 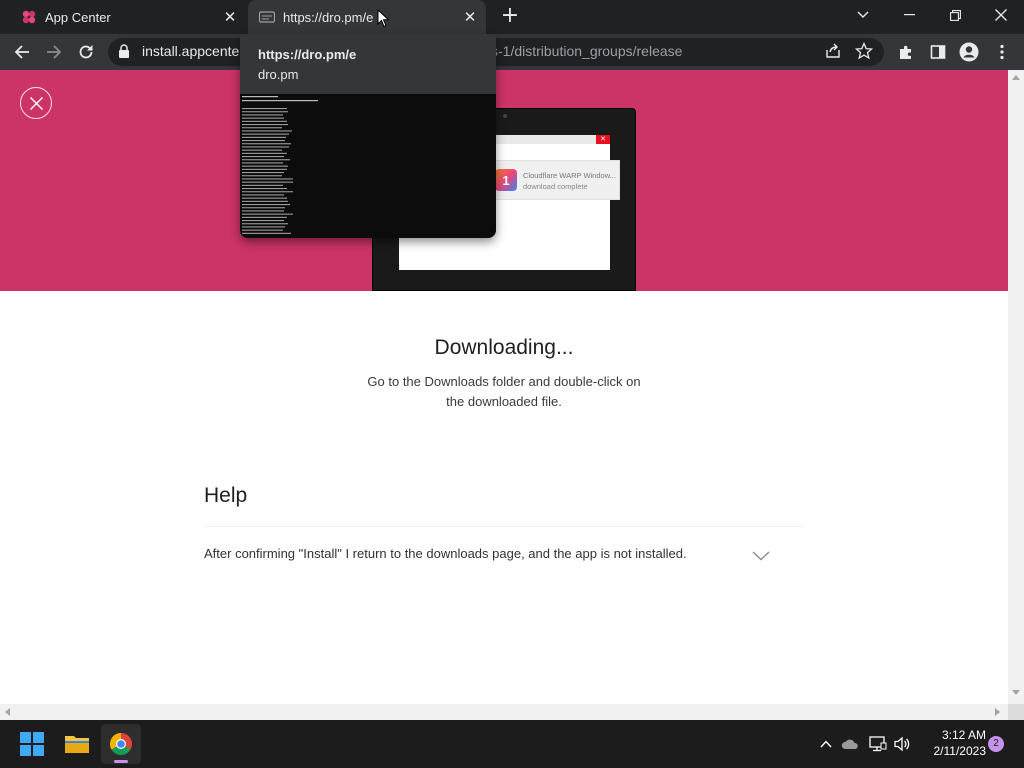 I want to click on minimize-button, so click(x=909, y=15).